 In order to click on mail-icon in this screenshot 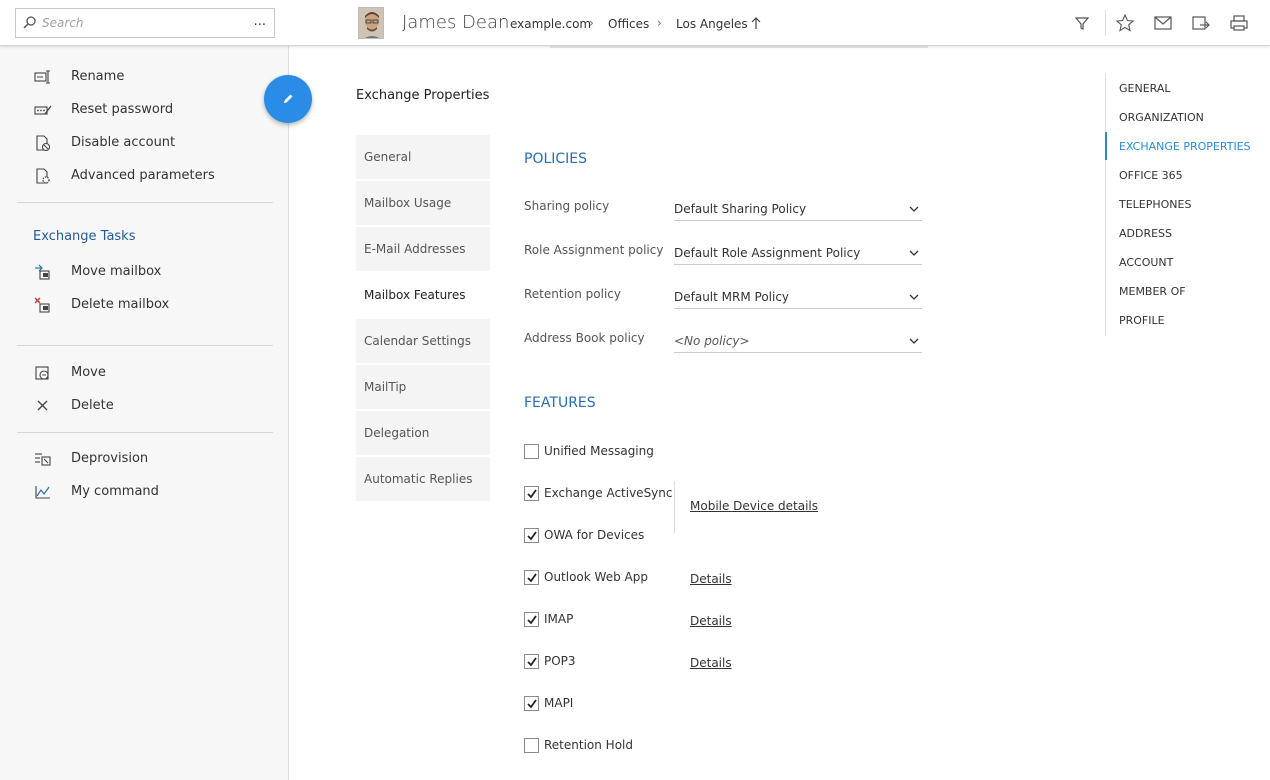, I will do `click(1163, 23)`.